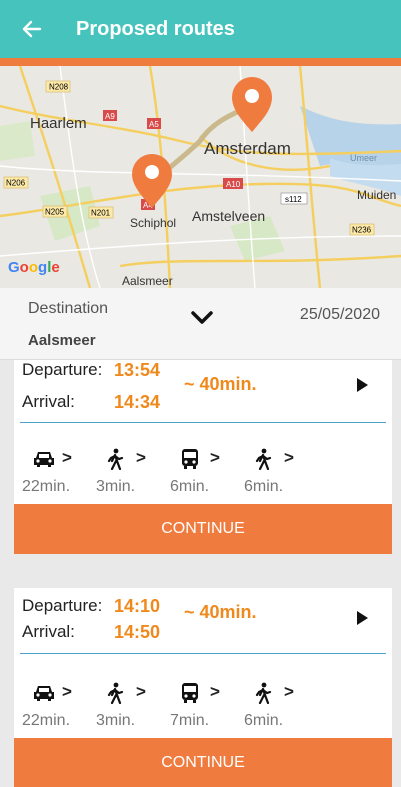 The height and width of the screenshot is (787, 401). Describe the element at coordinates (137, 402) in the screenshot. I see `arrival-time: 14:34` at that location.